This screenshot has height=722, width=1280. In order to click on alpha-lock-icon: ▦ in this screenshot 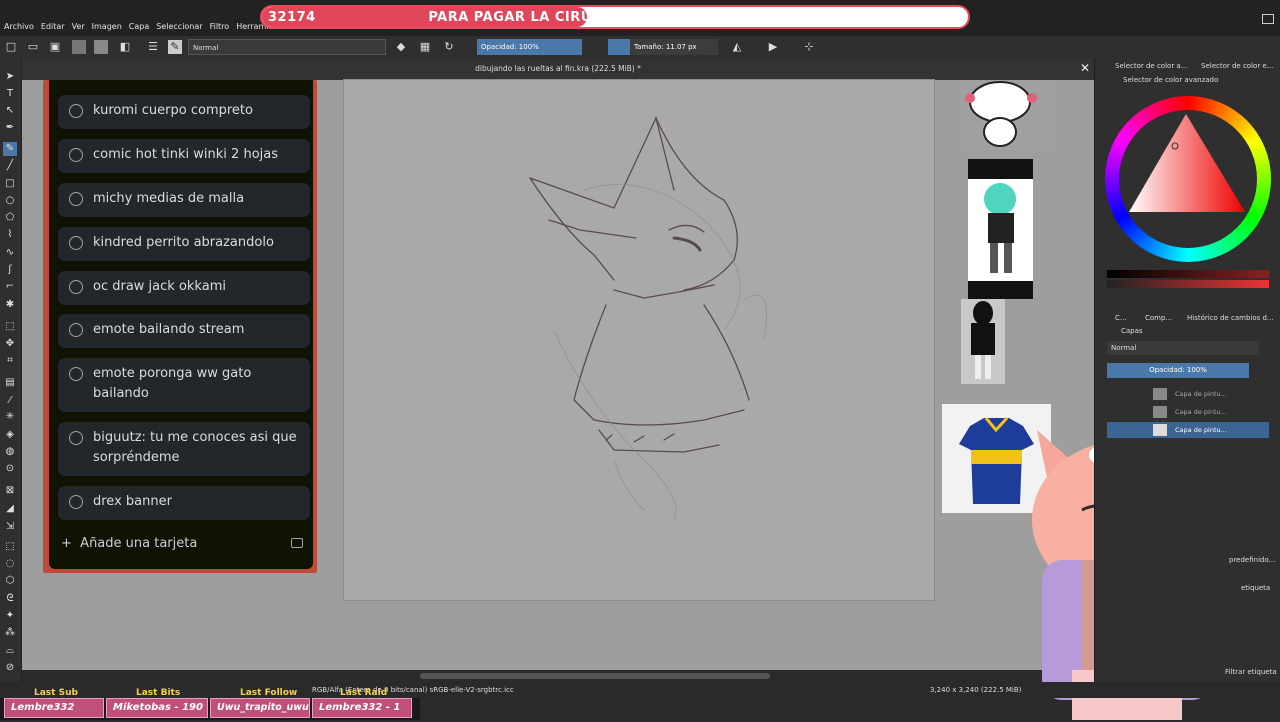, I will do `click(425, 47)`.